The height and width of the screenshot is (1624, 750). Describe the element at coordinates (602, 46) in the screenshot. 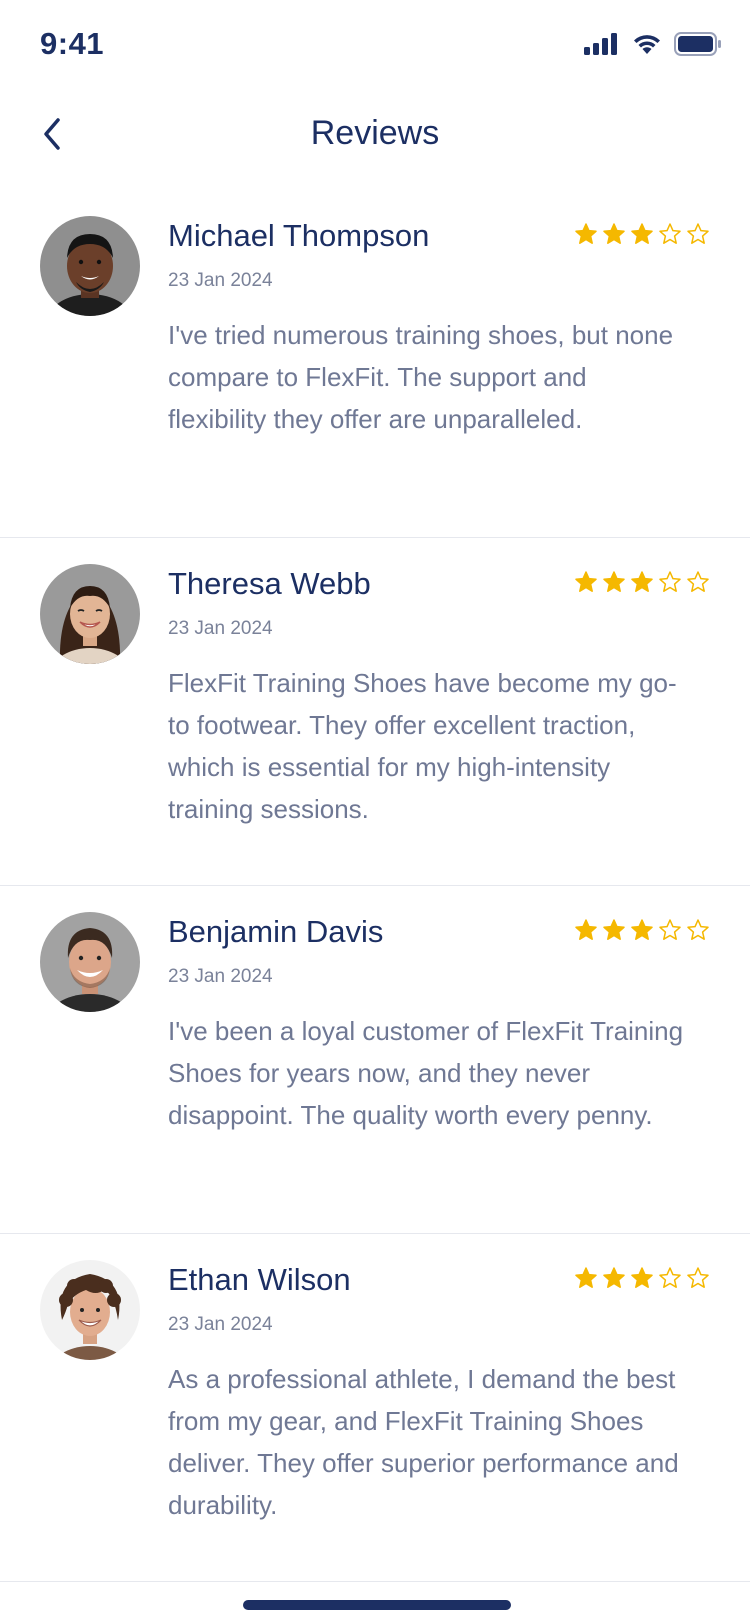

I see `signal-icon` at that location.